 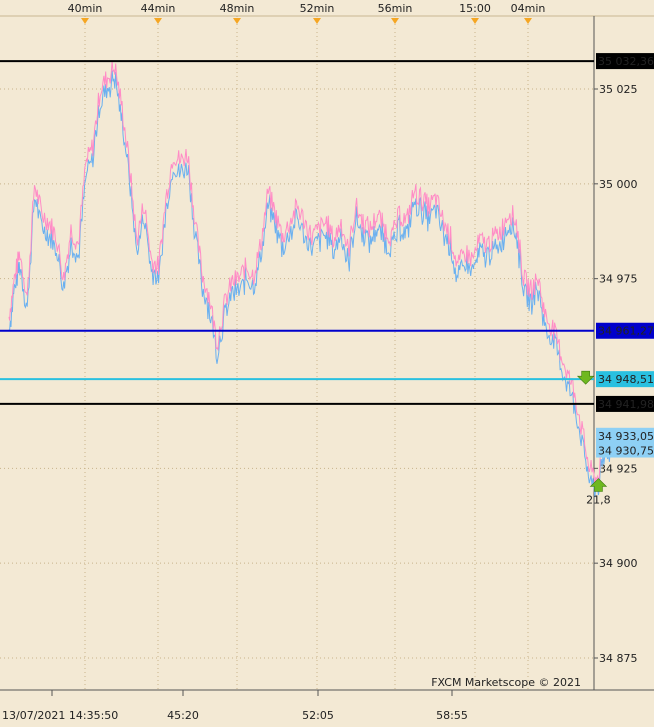 What do you see at coordinates (452, 715) in the screenshot?
I see `bottom-time-label: 58:55` at bounding box center [452, 715].